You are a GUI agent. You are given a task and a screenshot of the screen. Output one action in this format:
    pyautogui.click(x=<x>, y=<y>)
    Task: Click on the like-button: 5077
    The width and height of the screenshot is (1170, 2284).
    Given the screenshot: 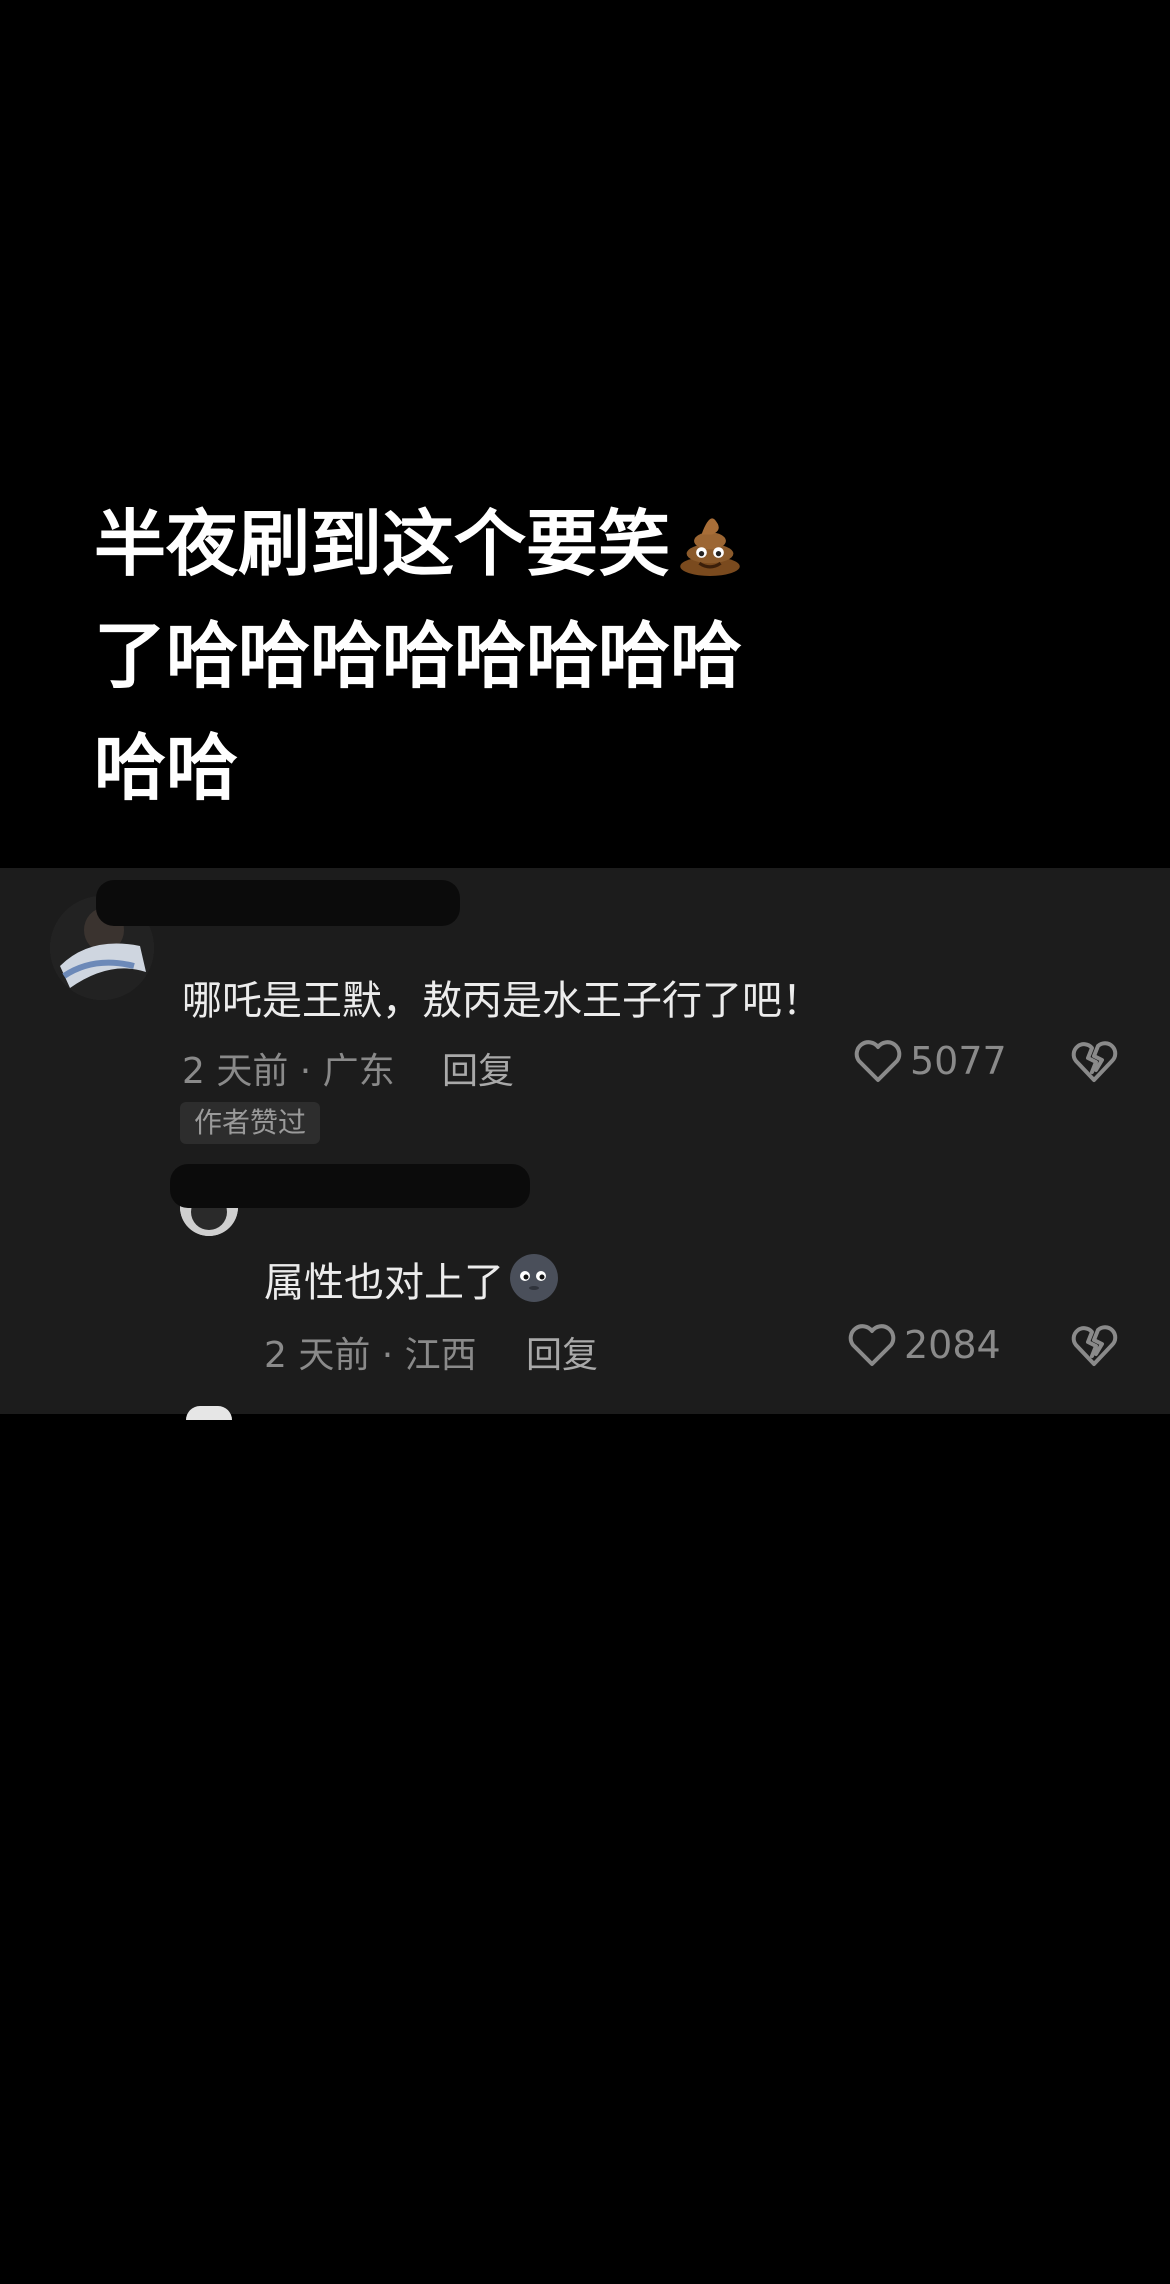 What is the action you would take?
    pyautogui.click(x=929, y=1061)
    